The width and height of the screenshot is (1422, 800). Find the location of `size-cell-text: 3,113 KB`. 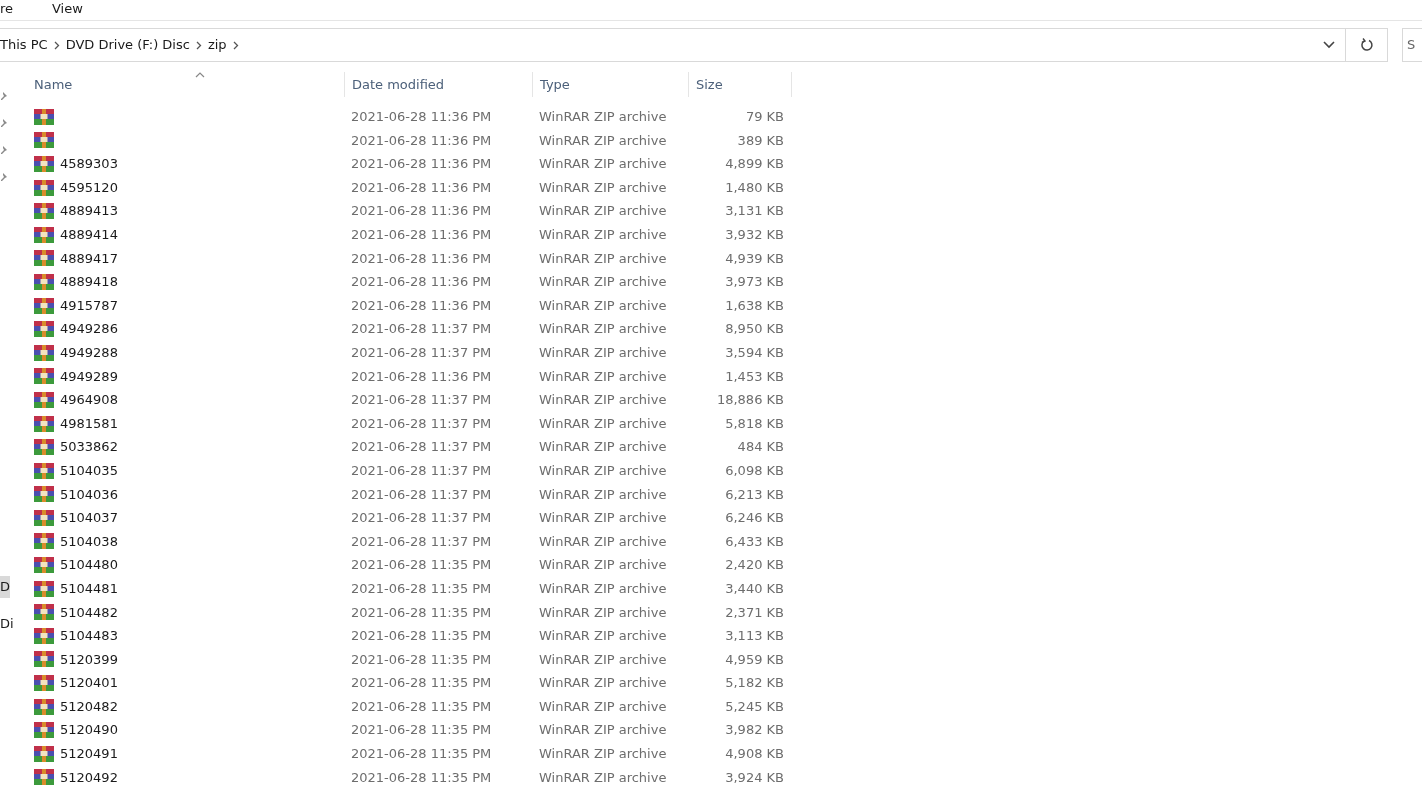

size-cell-text: 3,113 KB is located at coordinates (754, 636).